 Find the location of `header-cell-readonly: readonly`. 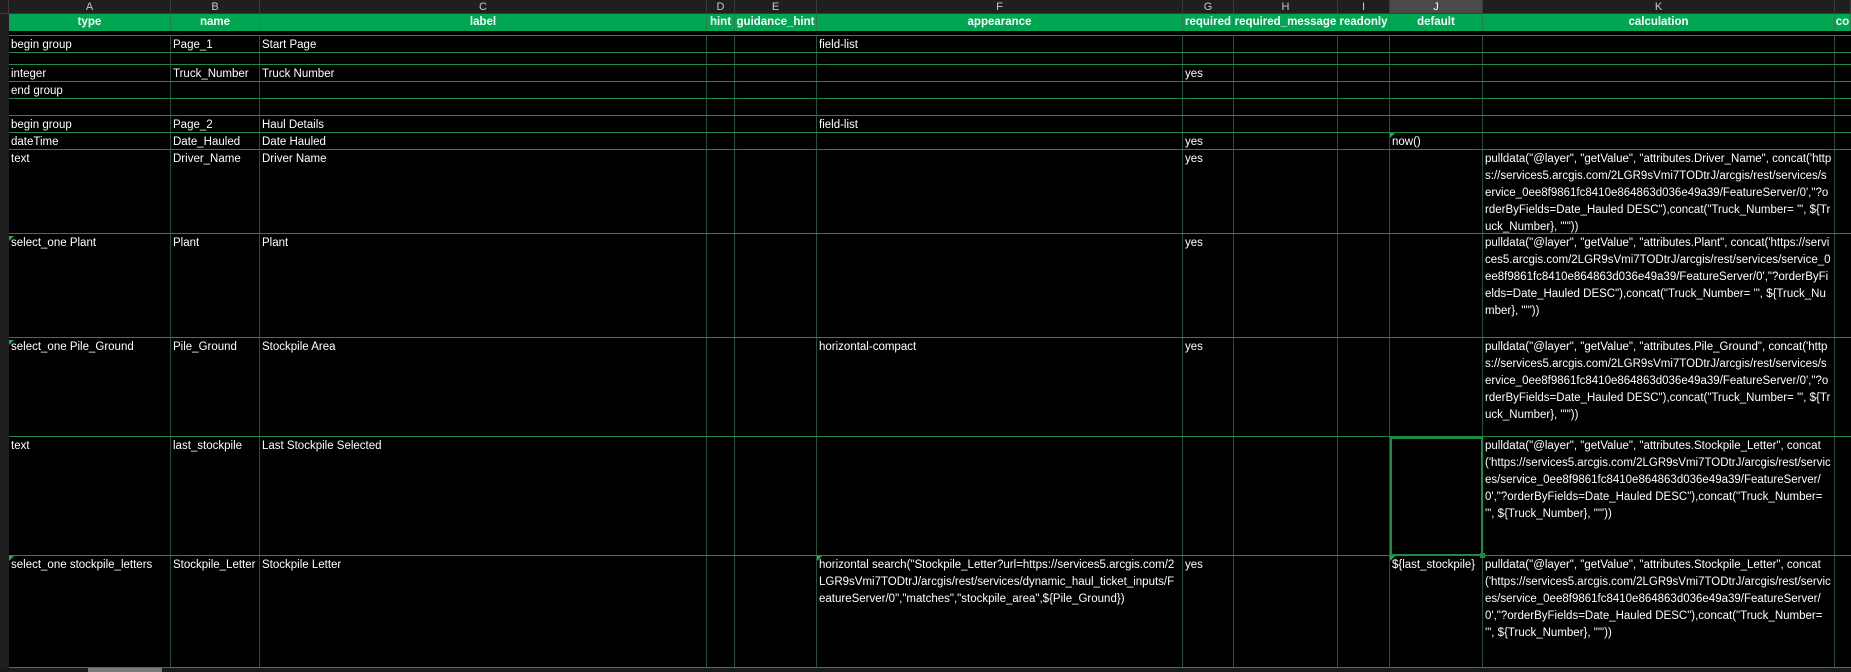

header-cell-readonly: readonly is located at coordinates (1364, 22).